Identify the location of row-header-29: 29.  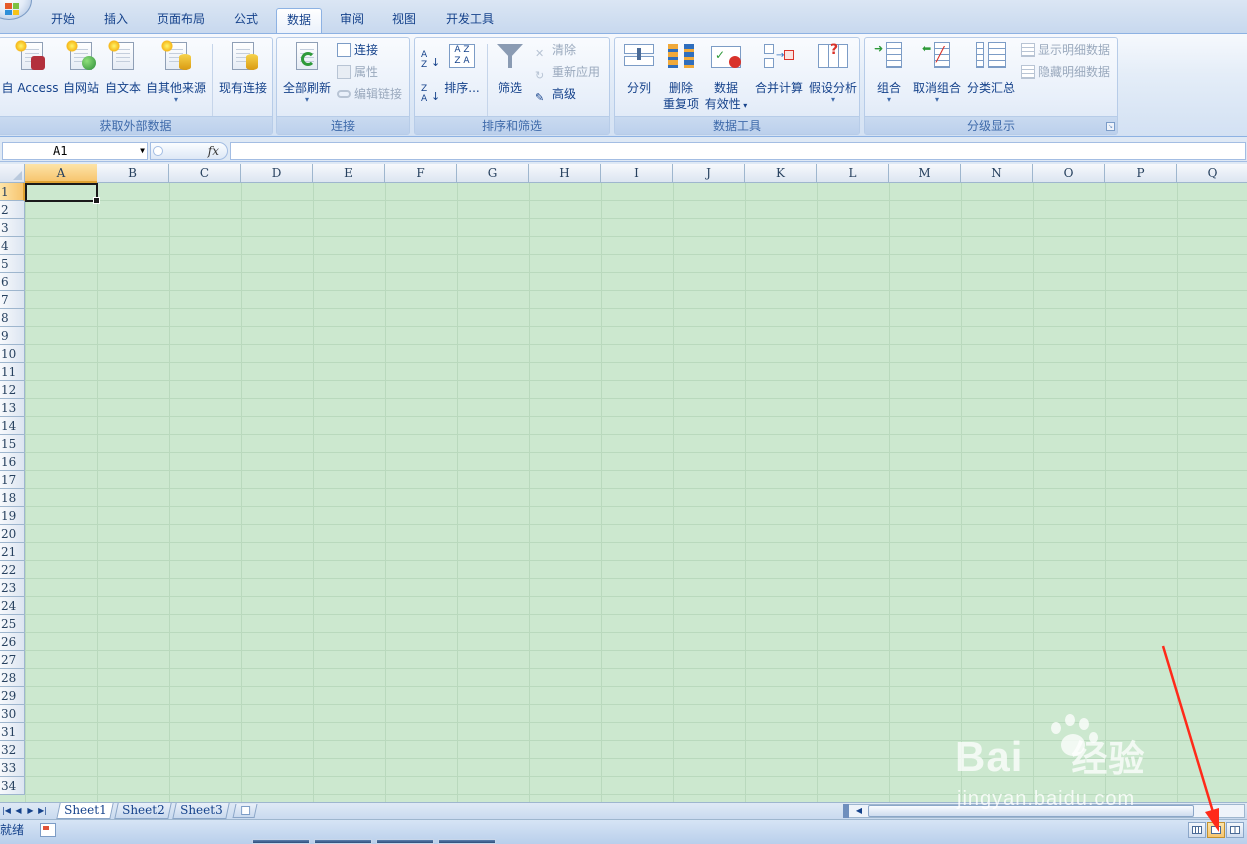
(12, 696).